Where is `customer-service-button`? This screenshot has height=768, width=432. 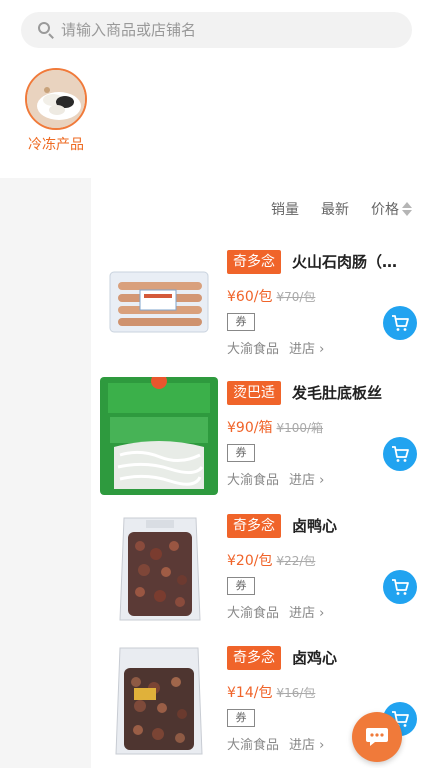
customer-service-button is located at coordinates (377, 737).